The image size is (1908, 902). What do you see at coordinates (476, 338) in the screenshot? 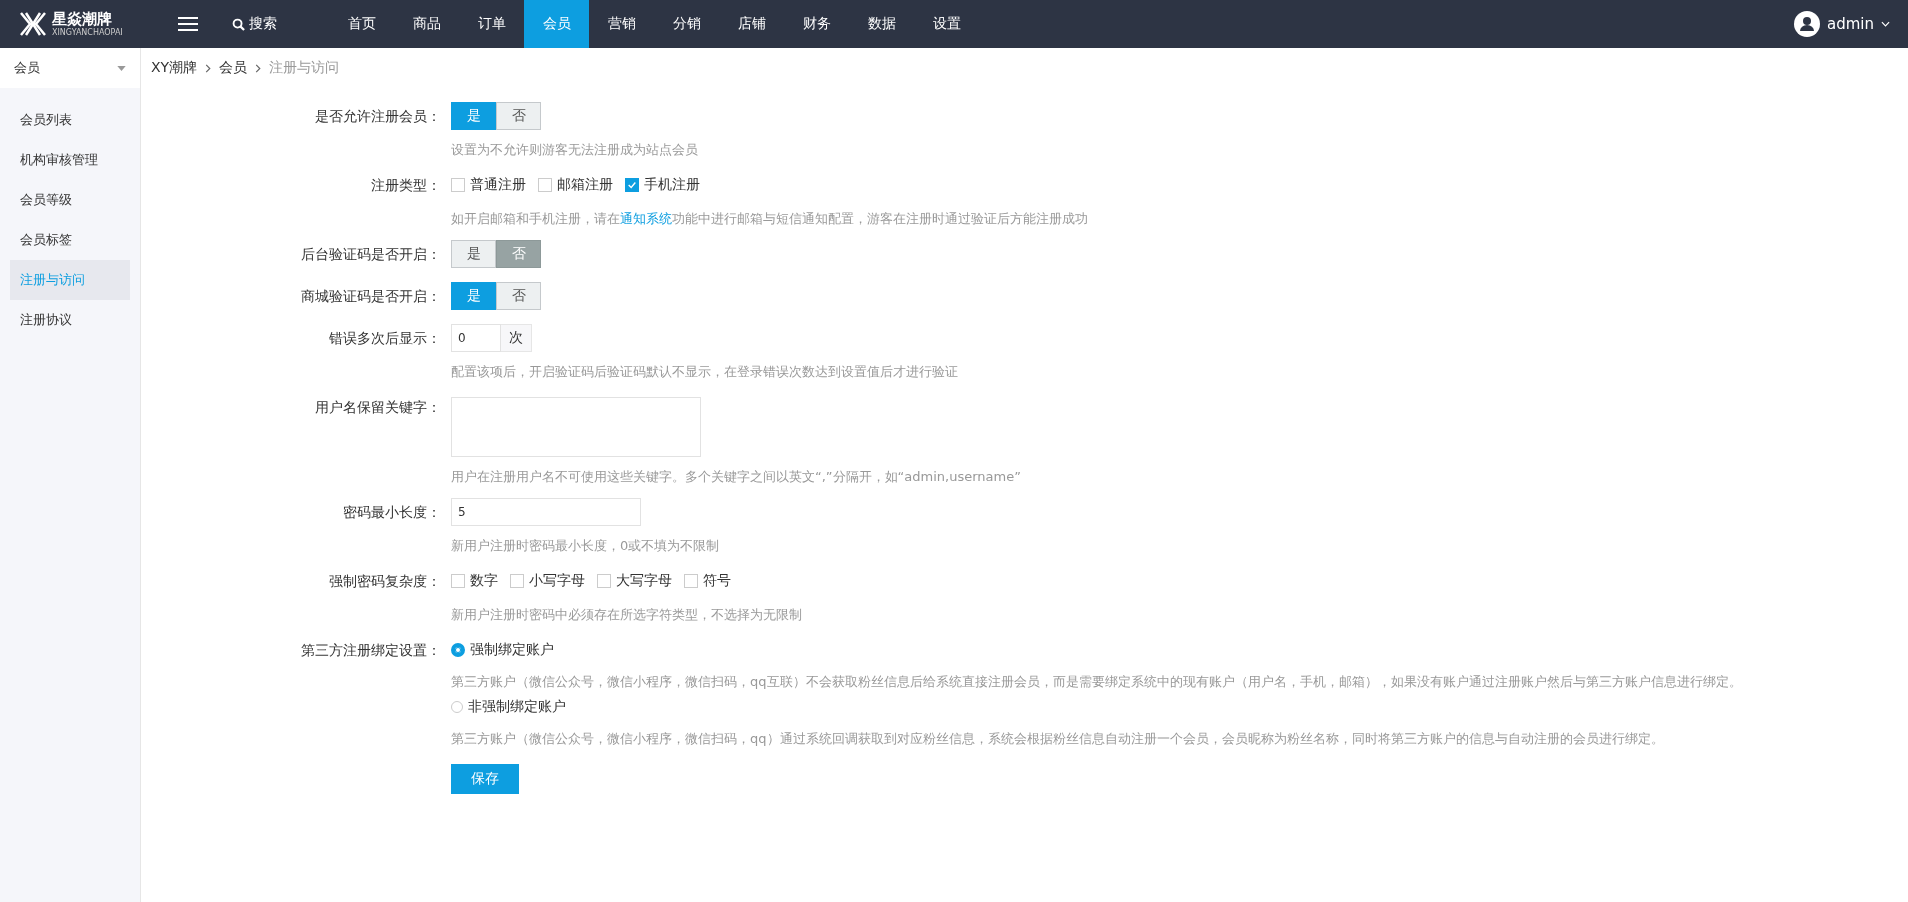
I see `number-input: 0` at bounding box center [476, 338].